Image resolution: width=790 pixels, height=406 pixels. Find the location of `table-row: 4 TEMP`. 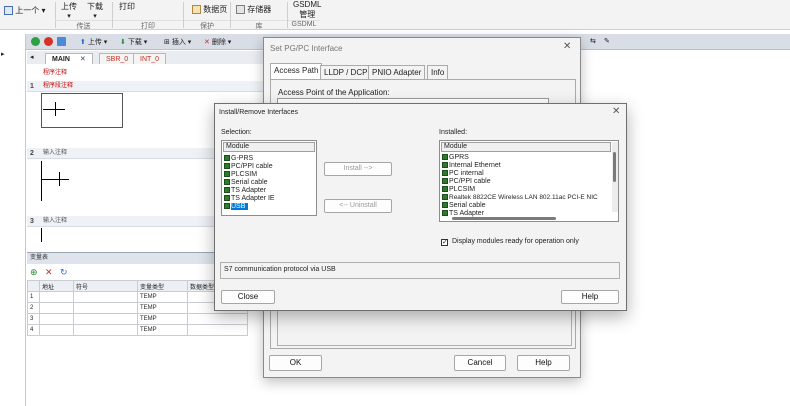

table-row: 4 TEMP is located at coordinates (137, 330).